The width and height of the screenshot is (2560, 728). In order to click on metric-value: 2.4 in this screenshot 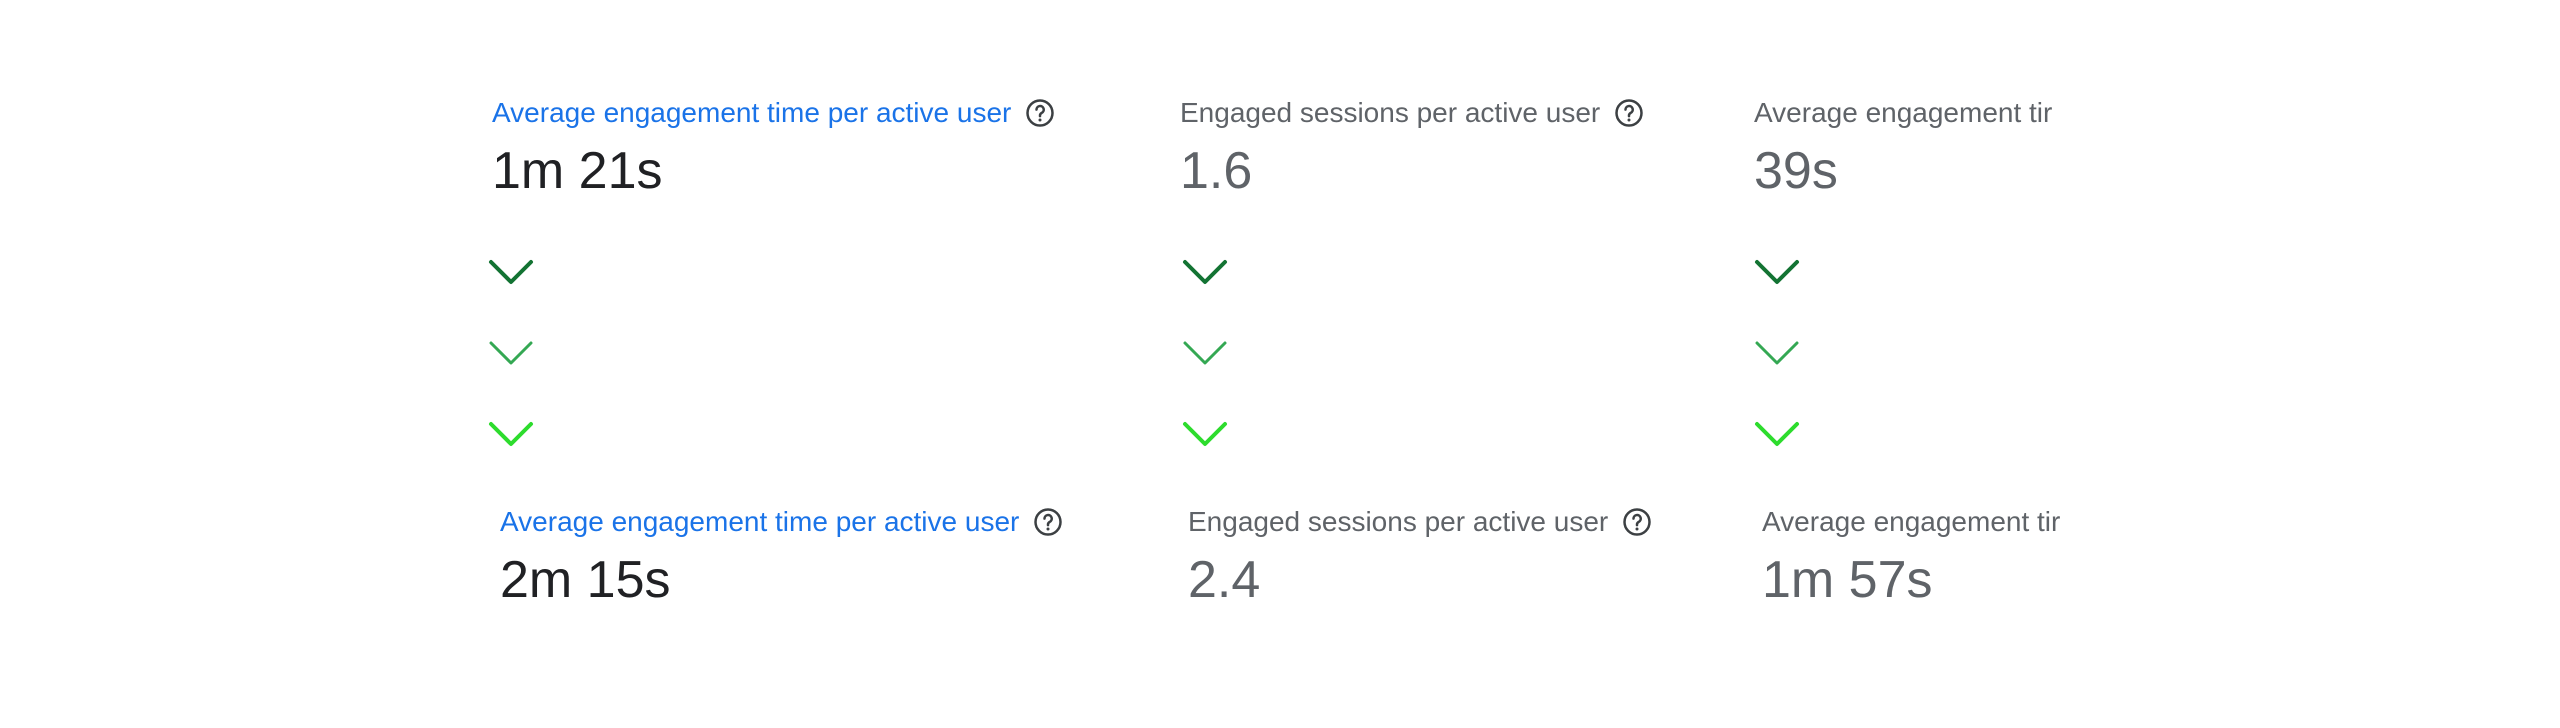, I will do `click(1224, 580)`.